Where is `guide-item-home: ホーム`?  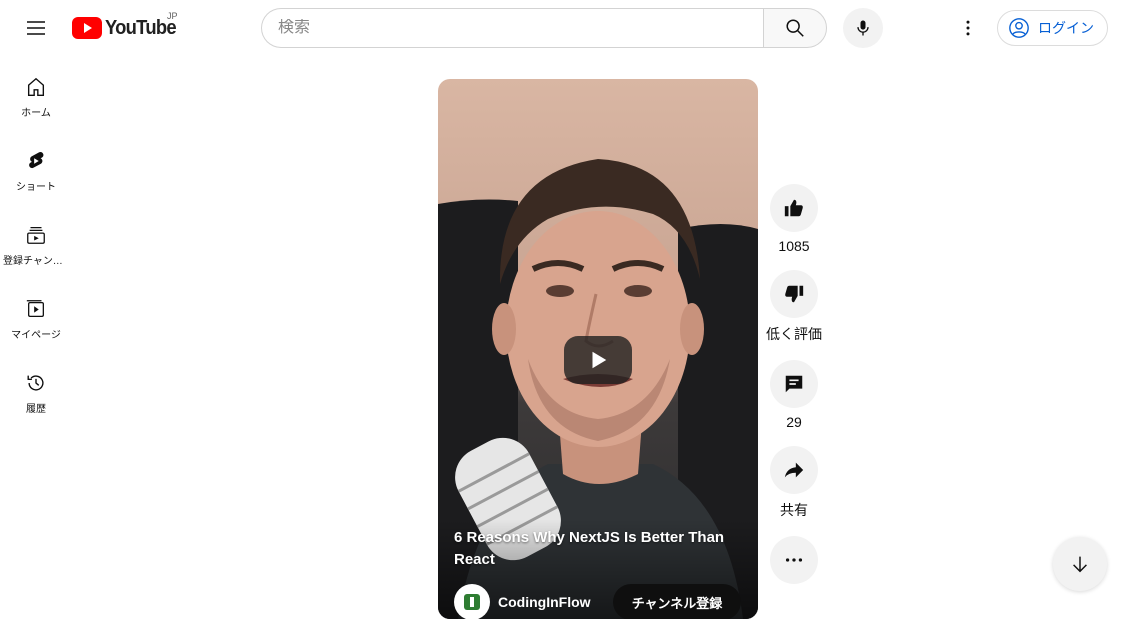
guide-item-home: ホーム is located at coordinates (36, 93).